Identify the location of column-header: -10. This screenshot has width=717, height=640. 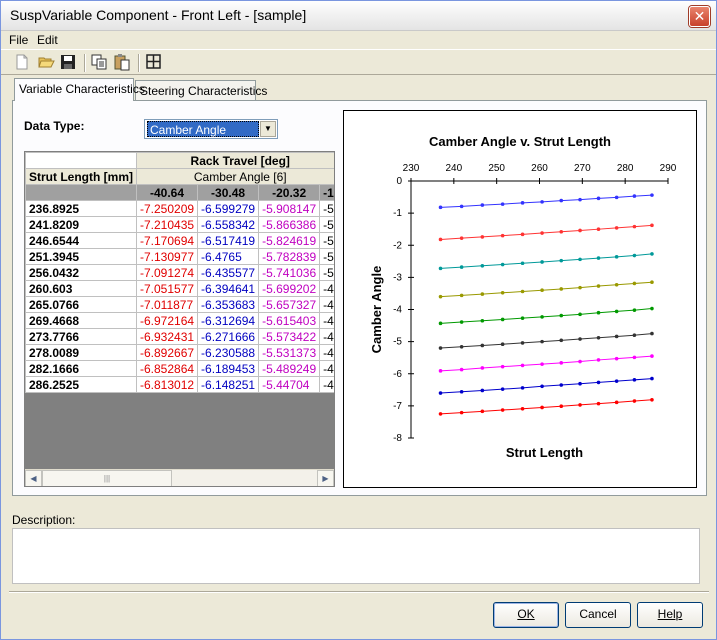
(326, 192).